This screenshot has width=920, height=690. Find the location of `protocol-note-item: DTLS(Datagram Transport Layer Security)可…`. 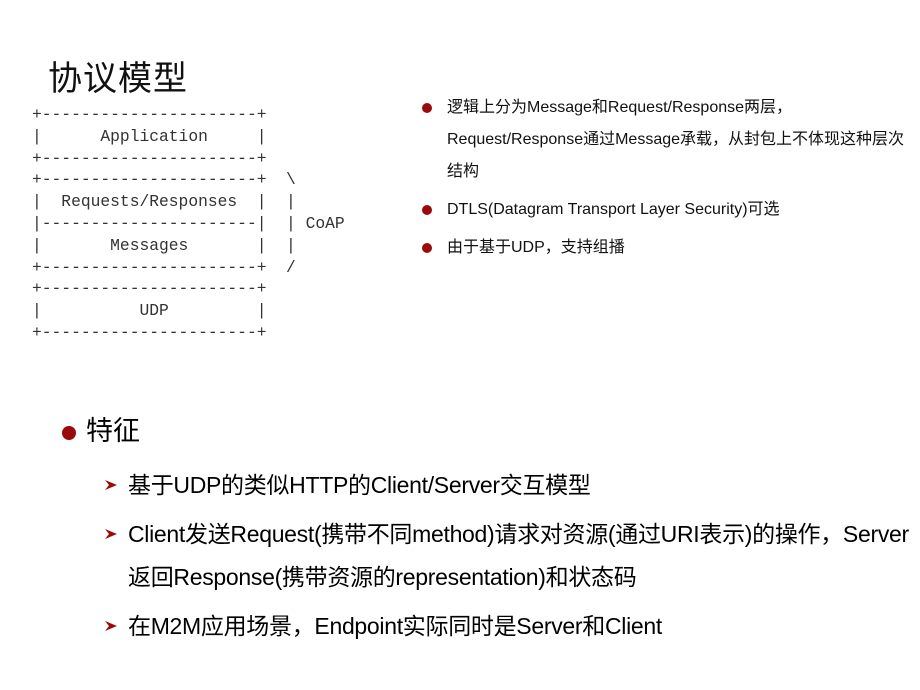

protocol-note-item: DTLS(Datagram Transport Layer Security)可… is located at coordinates (665, 210).